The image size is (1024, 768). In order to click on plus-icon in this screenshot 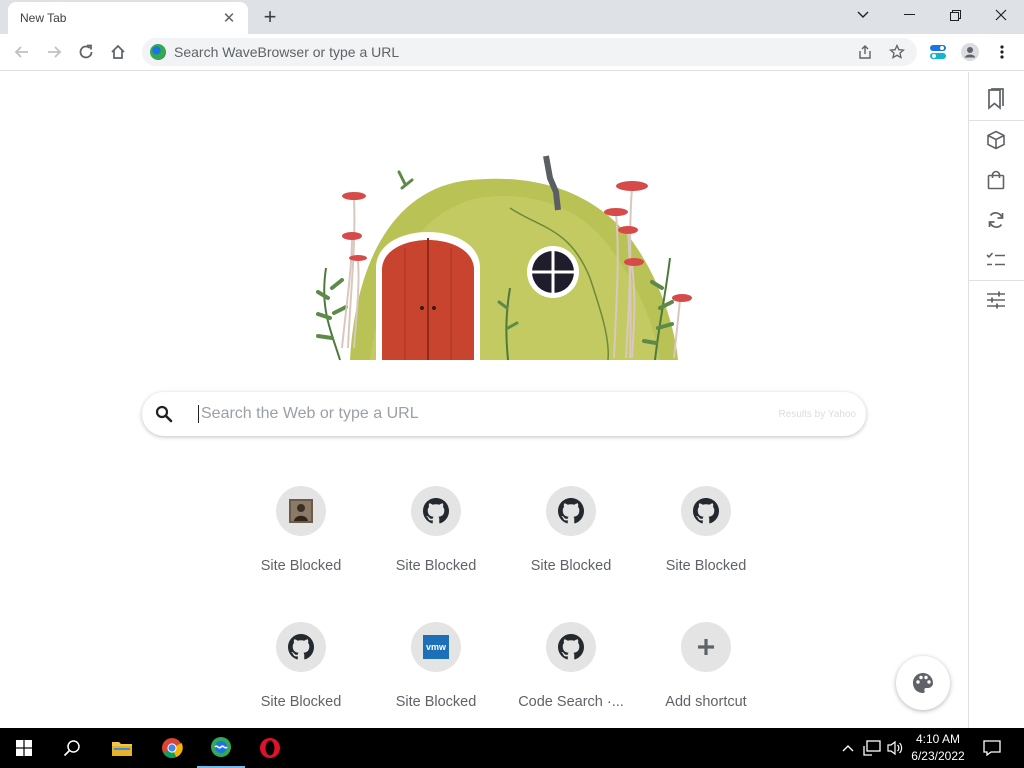, I will do `click(706, 647)`.